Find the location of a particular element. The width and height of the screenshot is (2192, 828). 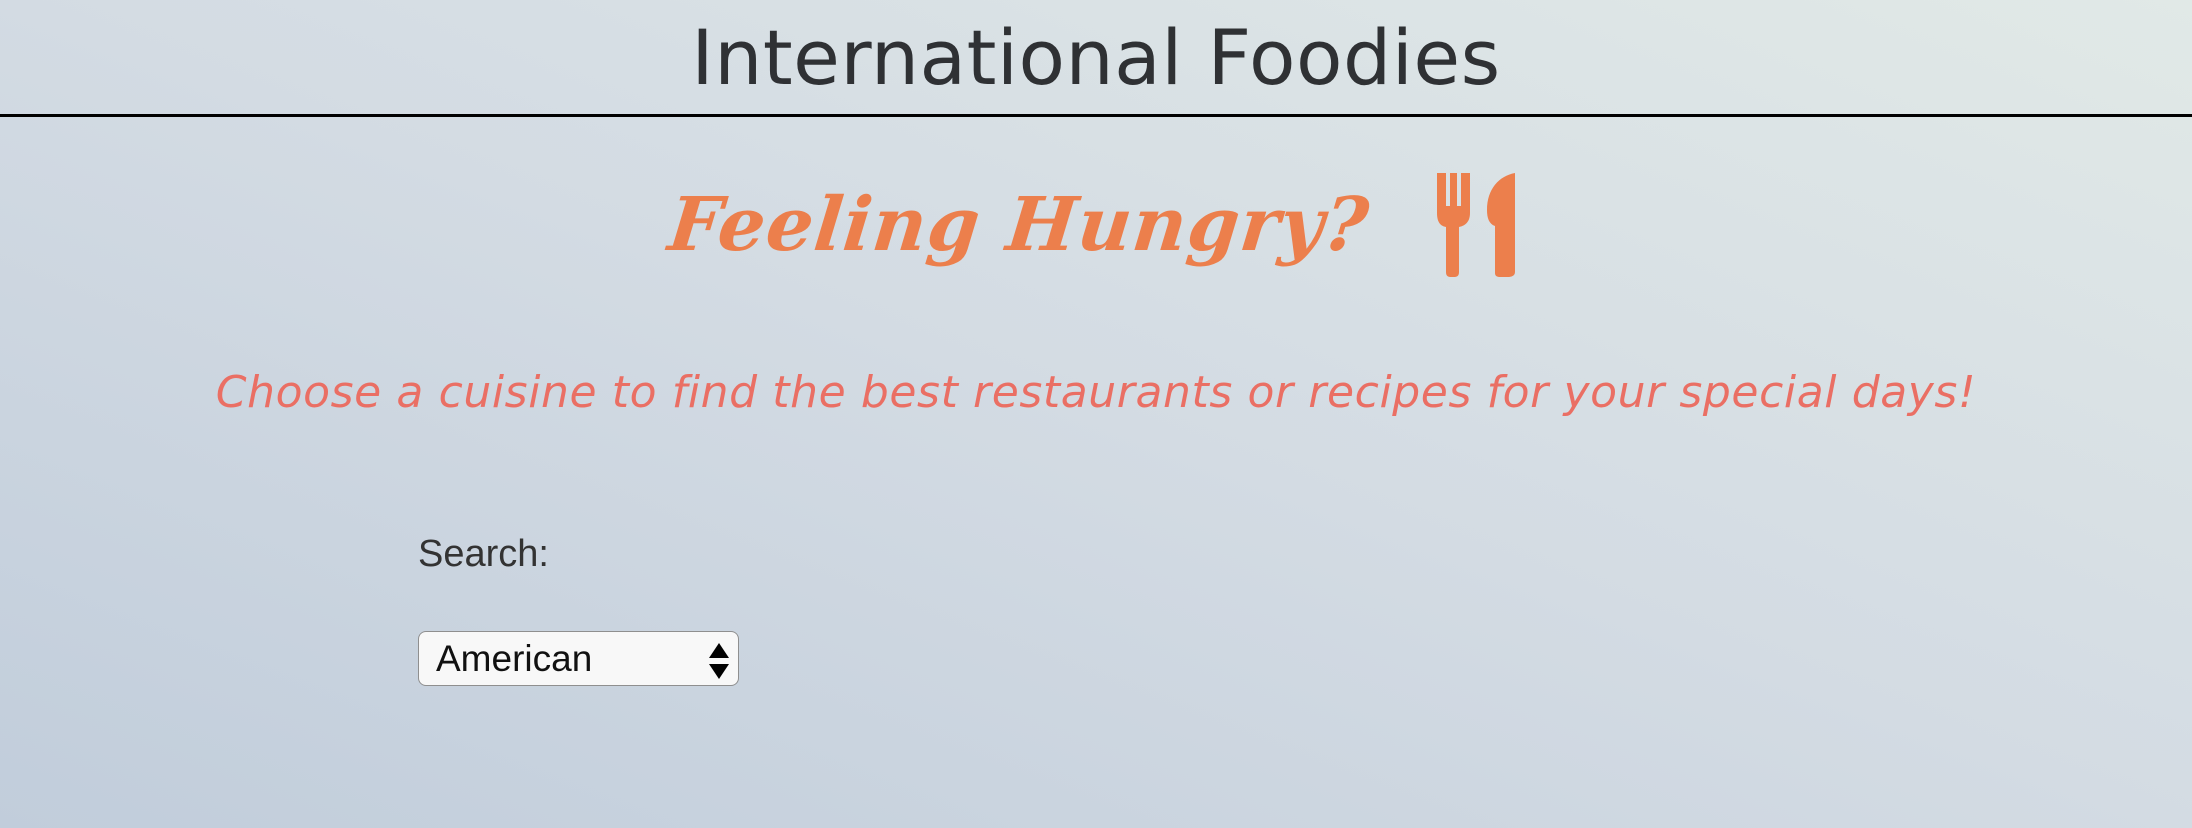

hero-title: Feeling Hungry? is located at coordinates (1019, 225).